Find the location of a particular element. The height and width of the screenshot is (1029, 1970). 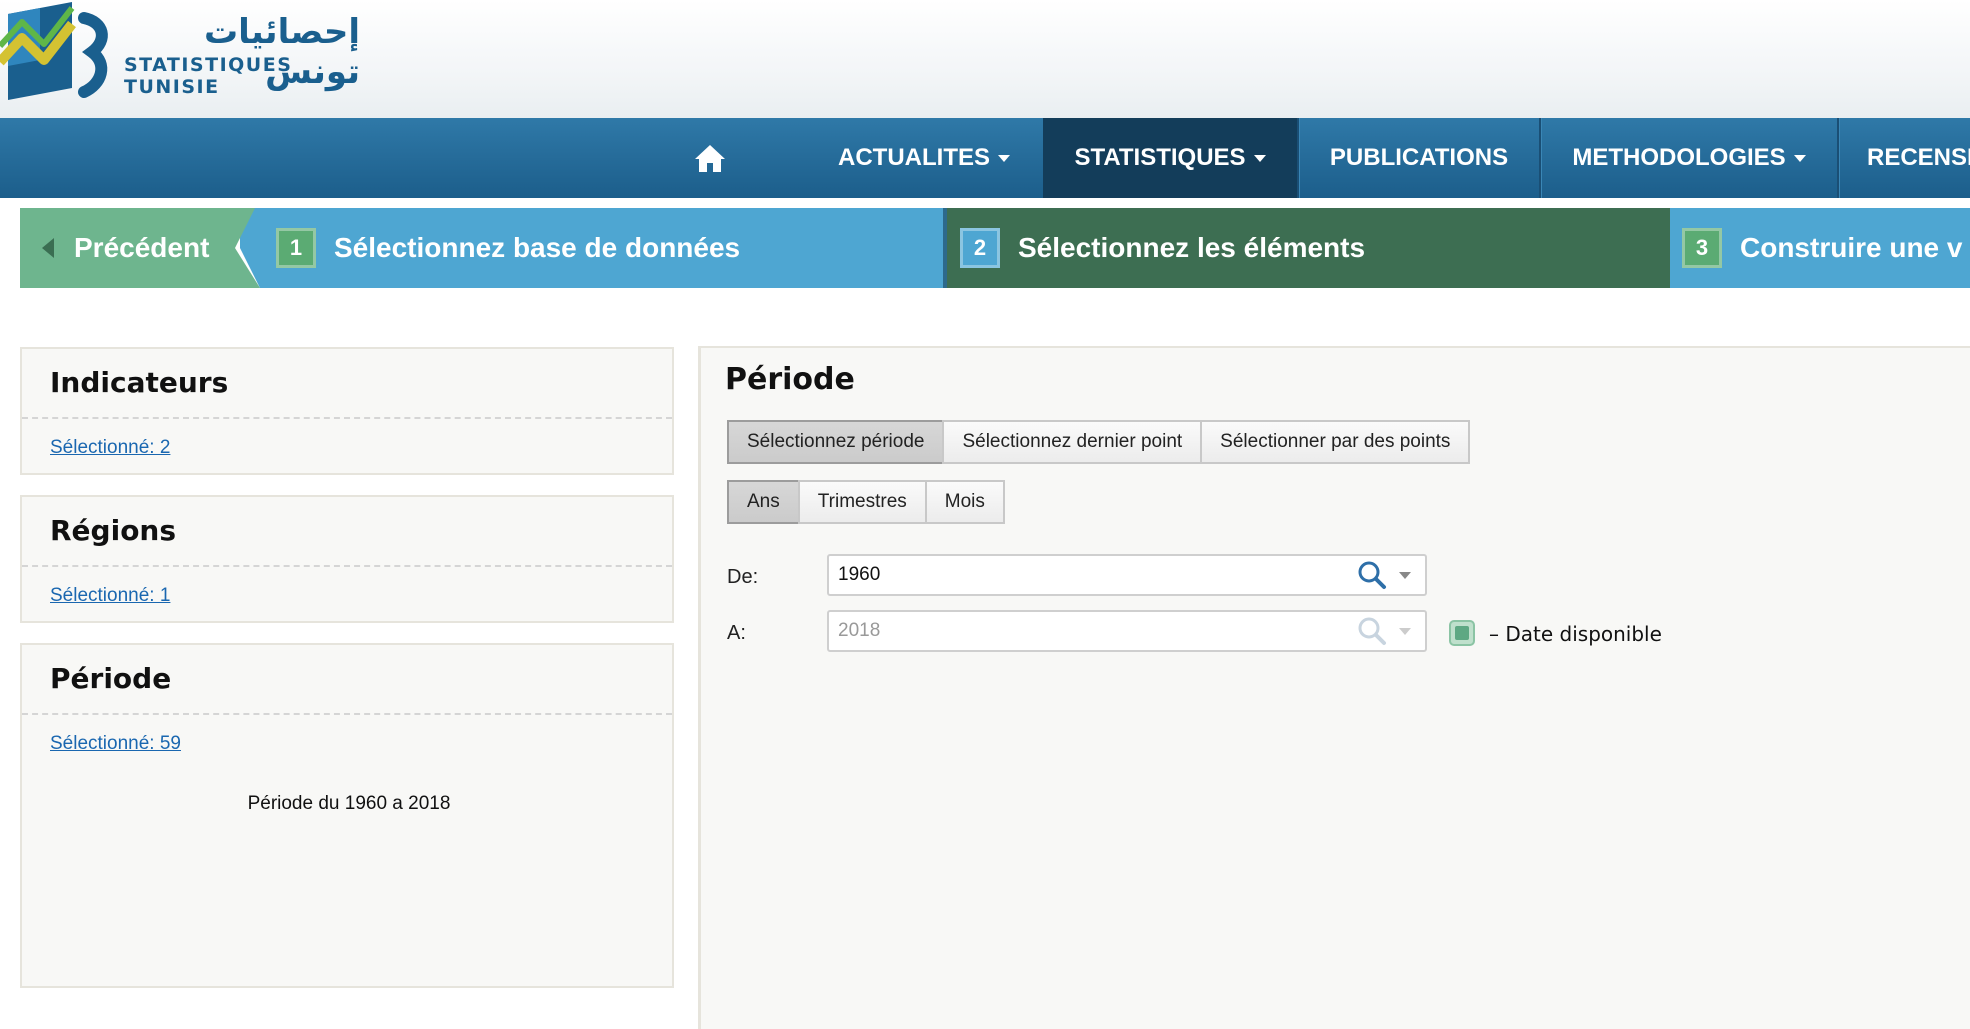

nav-actualites: ACTUALITES is located at coordinates (924, 158).